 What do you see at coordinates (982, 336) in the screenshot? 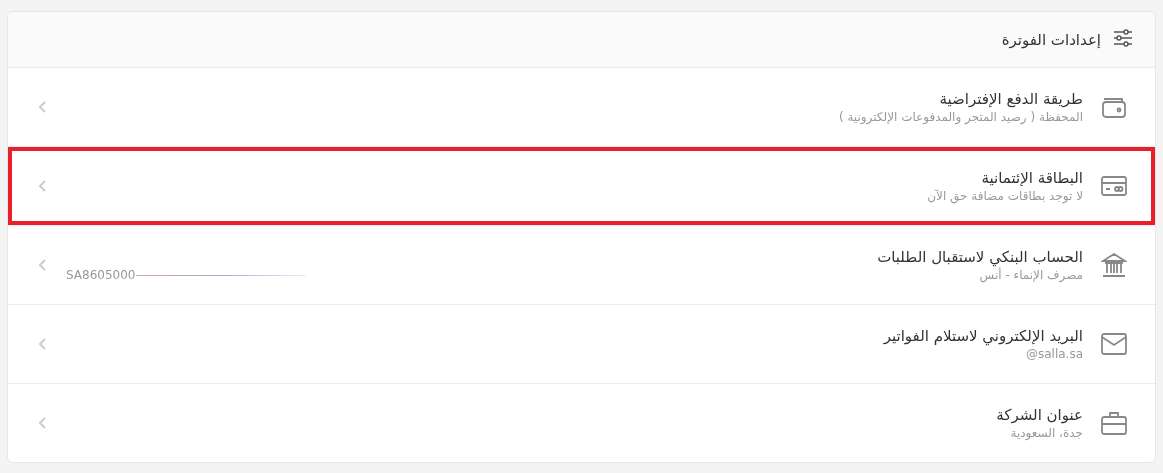
I see `row-title: البريد الإلكتروني لاستلام الفواتير` at bounding box center [982, 336].